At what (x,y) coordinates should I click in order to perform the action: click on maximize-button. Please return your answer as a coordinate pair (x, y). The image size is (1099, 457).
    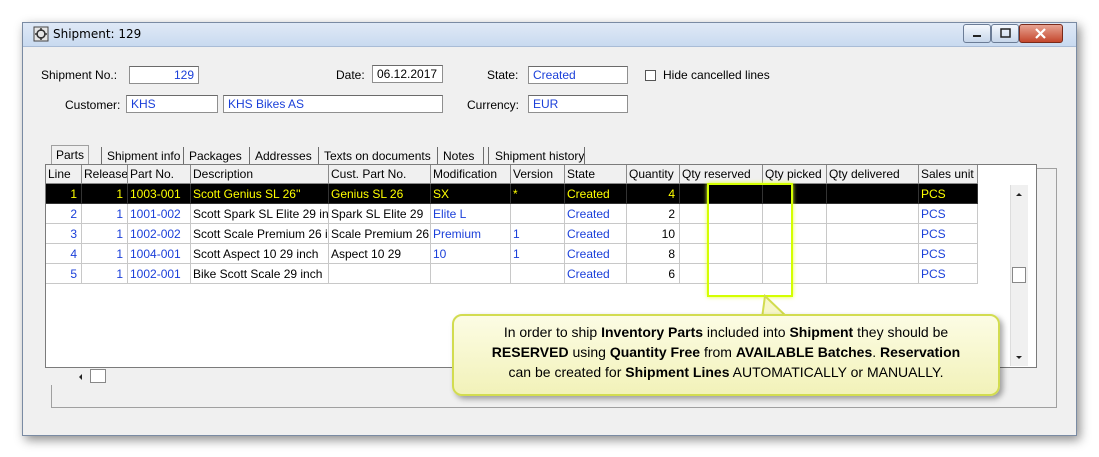
    Looking at the image, I should click on (1005, 33).